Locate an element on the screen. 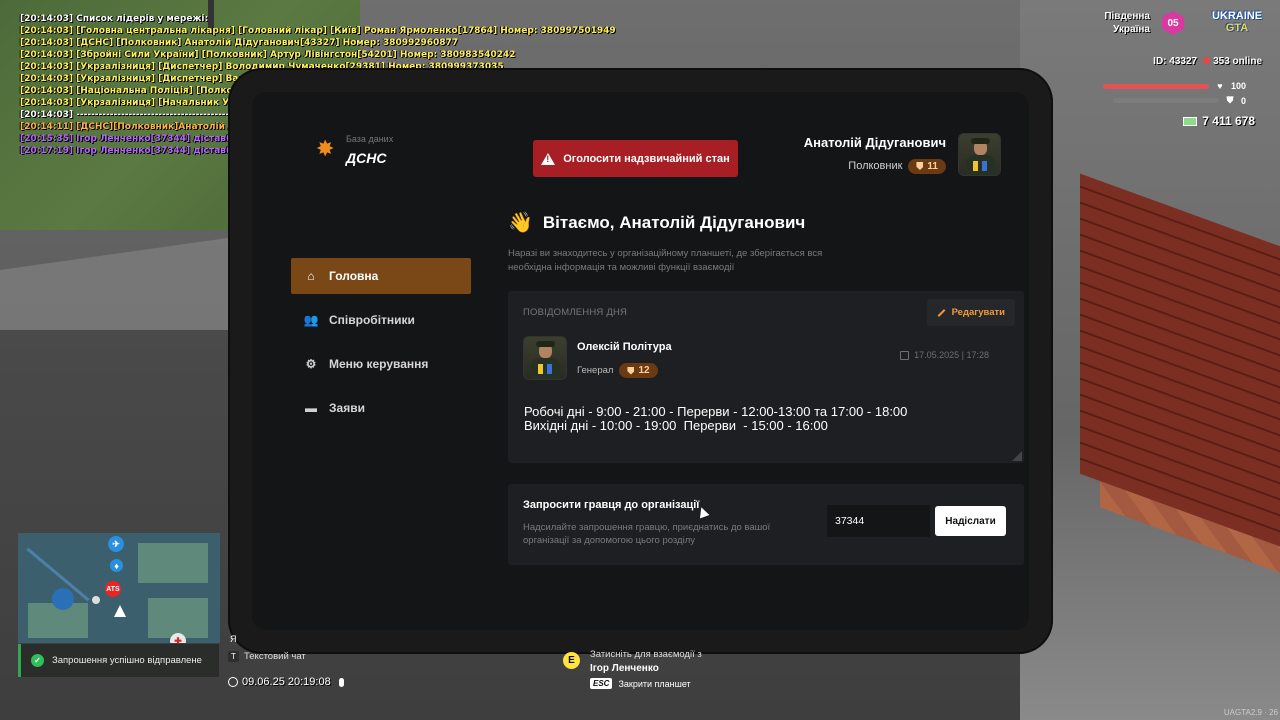 The width and height of the screenshot is (1280, 720). close-tablet-hint: ESC Закрити планшет is located at coordinates (640, 683).